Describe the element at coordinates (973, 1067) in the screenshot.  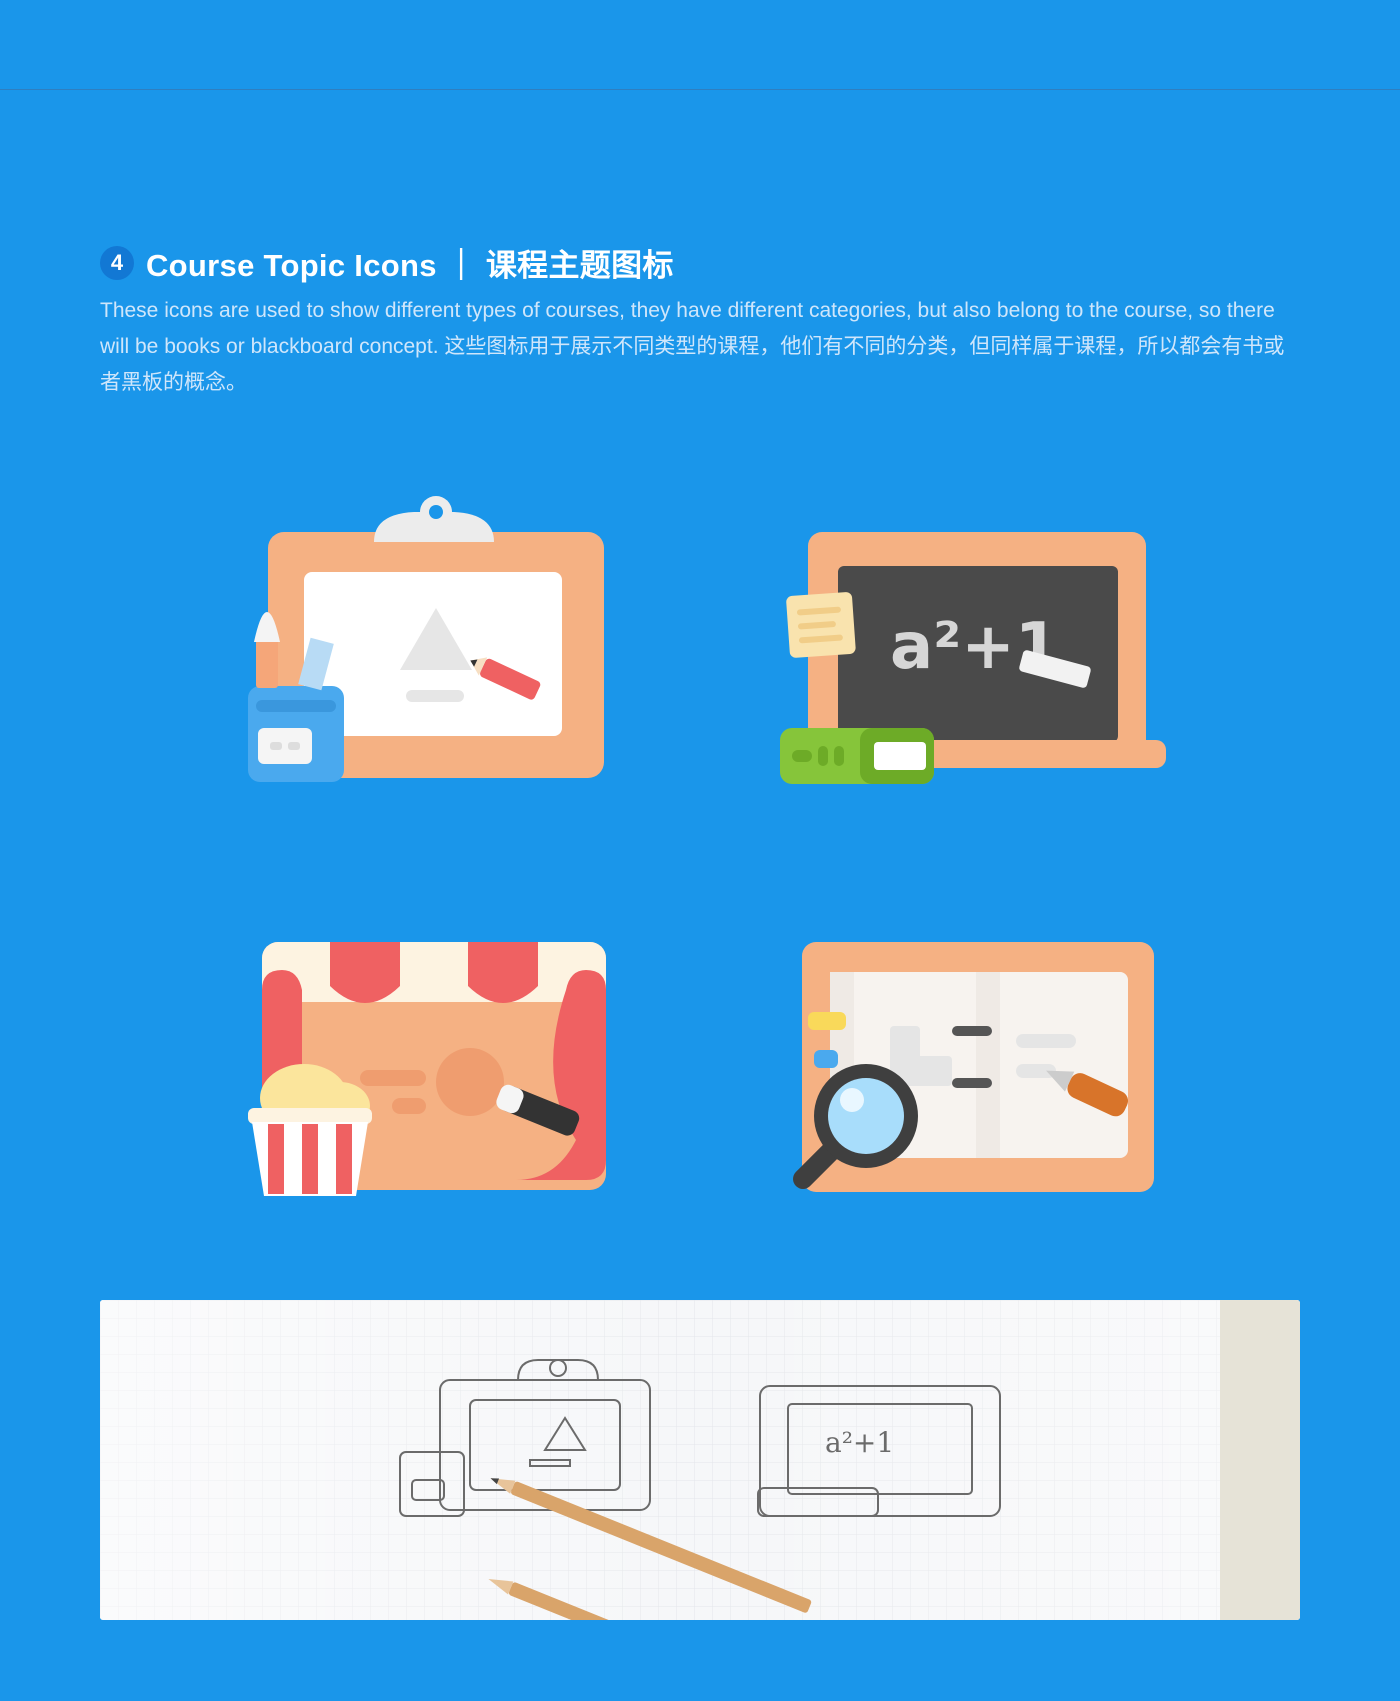
I see `notebook-search-icon` at that location.